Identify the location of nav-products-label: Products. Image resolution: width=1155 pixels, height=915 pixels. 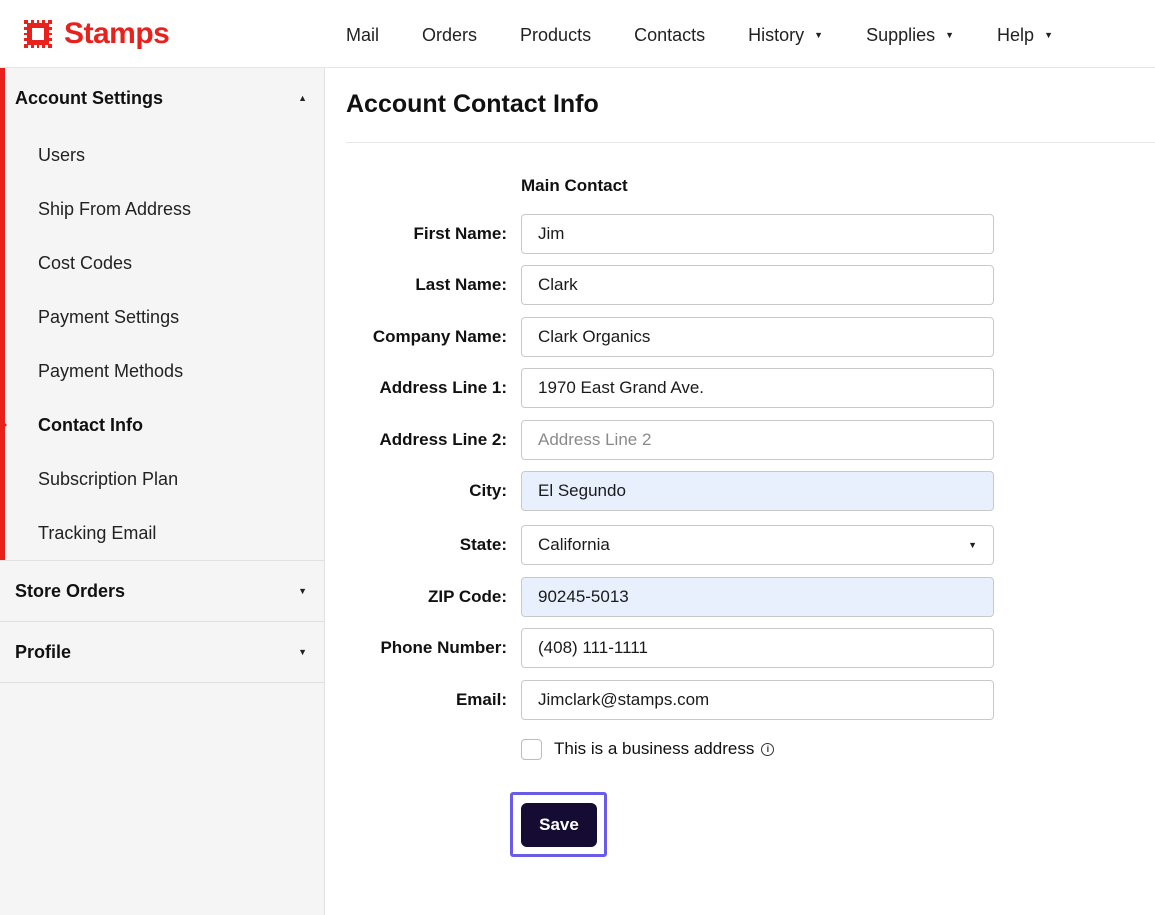
(556, 34).